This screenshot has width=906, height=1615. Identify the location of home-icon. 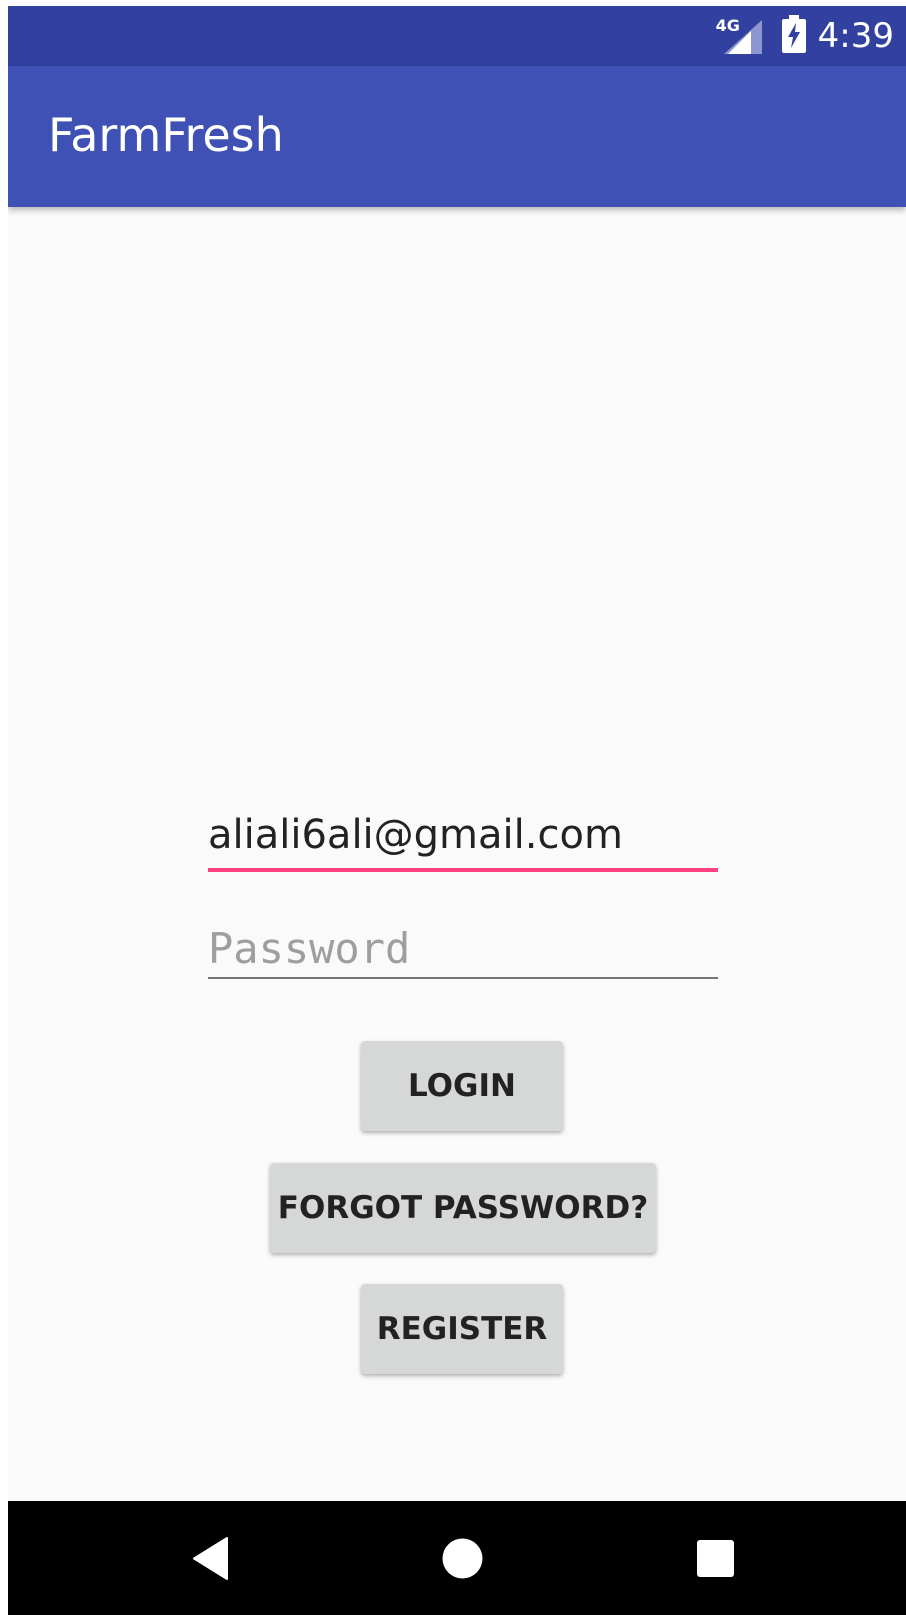
(462, 1558).